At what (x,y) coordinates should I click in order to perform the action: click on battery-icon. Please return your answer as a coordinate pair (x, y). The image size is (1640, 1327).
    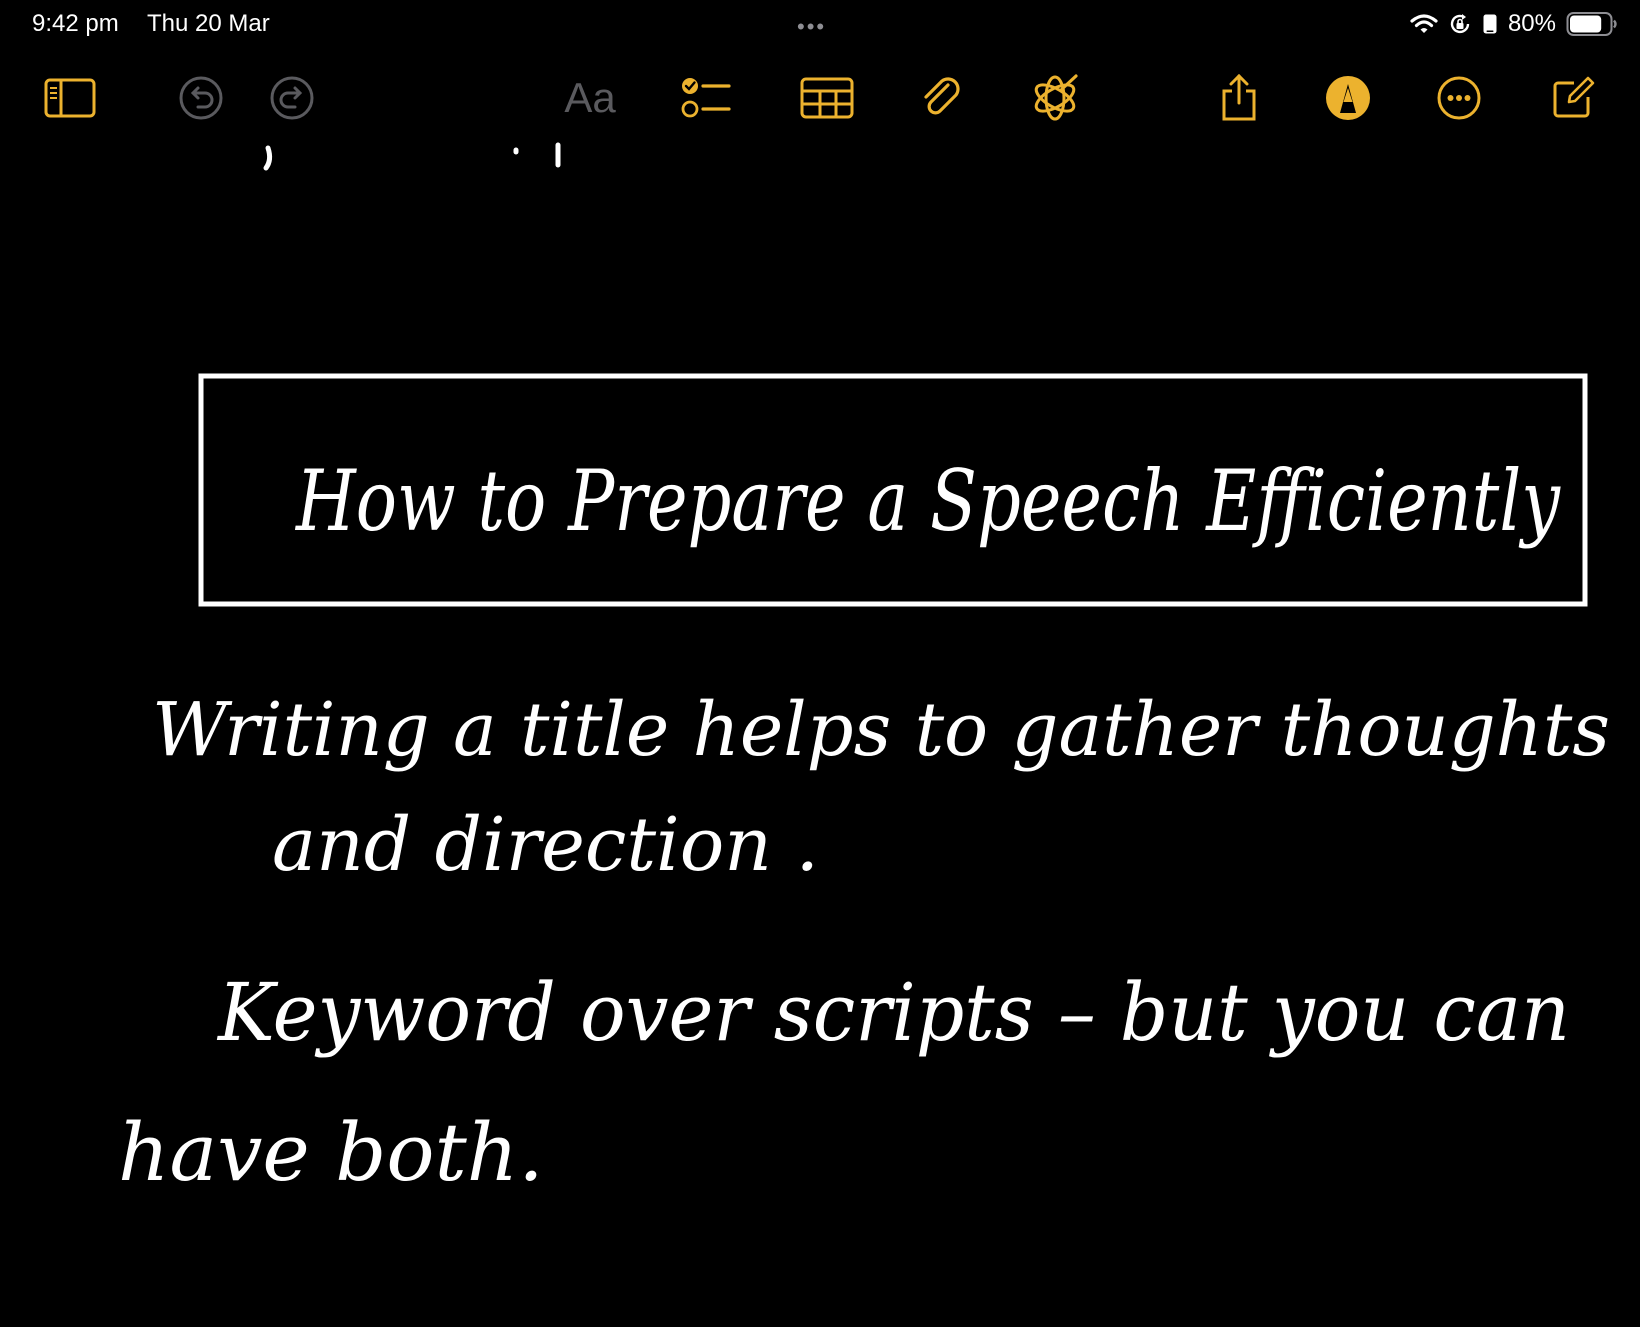
    Looking at the image, I should click on (1591, 24).